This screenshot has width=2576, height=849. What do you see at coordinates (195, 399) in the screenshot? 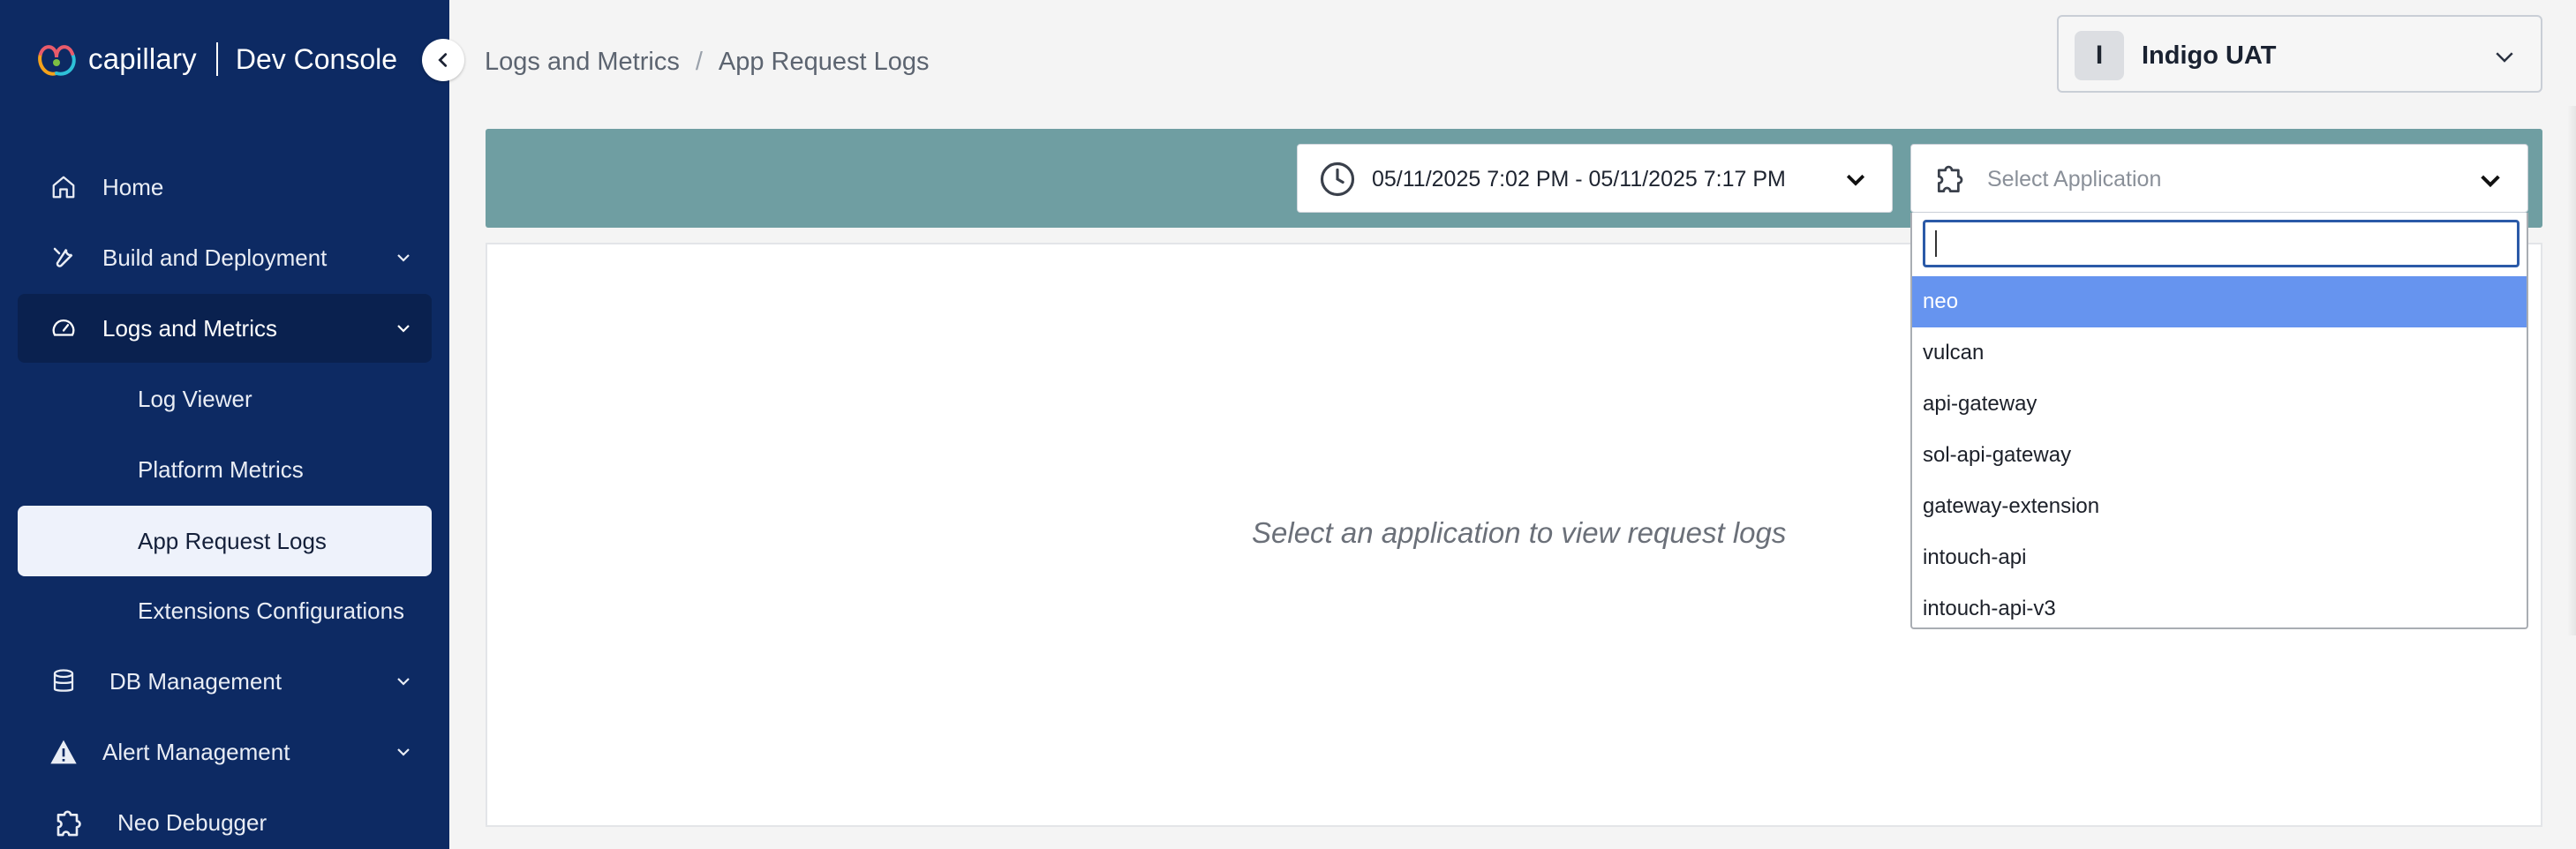
I see `sidebar-item-label: Log Viewer` at bounding box center [195, 399].